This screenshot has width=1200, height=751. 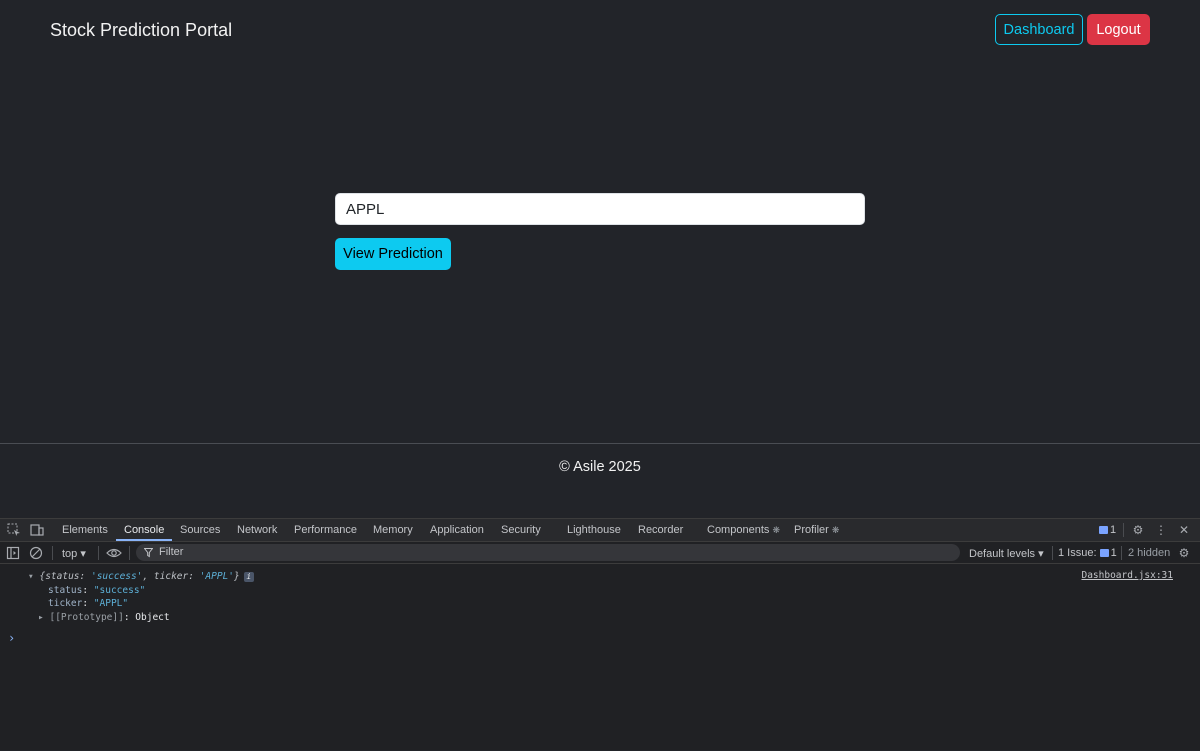 I want to click on log-prop-status: status: "success", so click(x=96, y=590).